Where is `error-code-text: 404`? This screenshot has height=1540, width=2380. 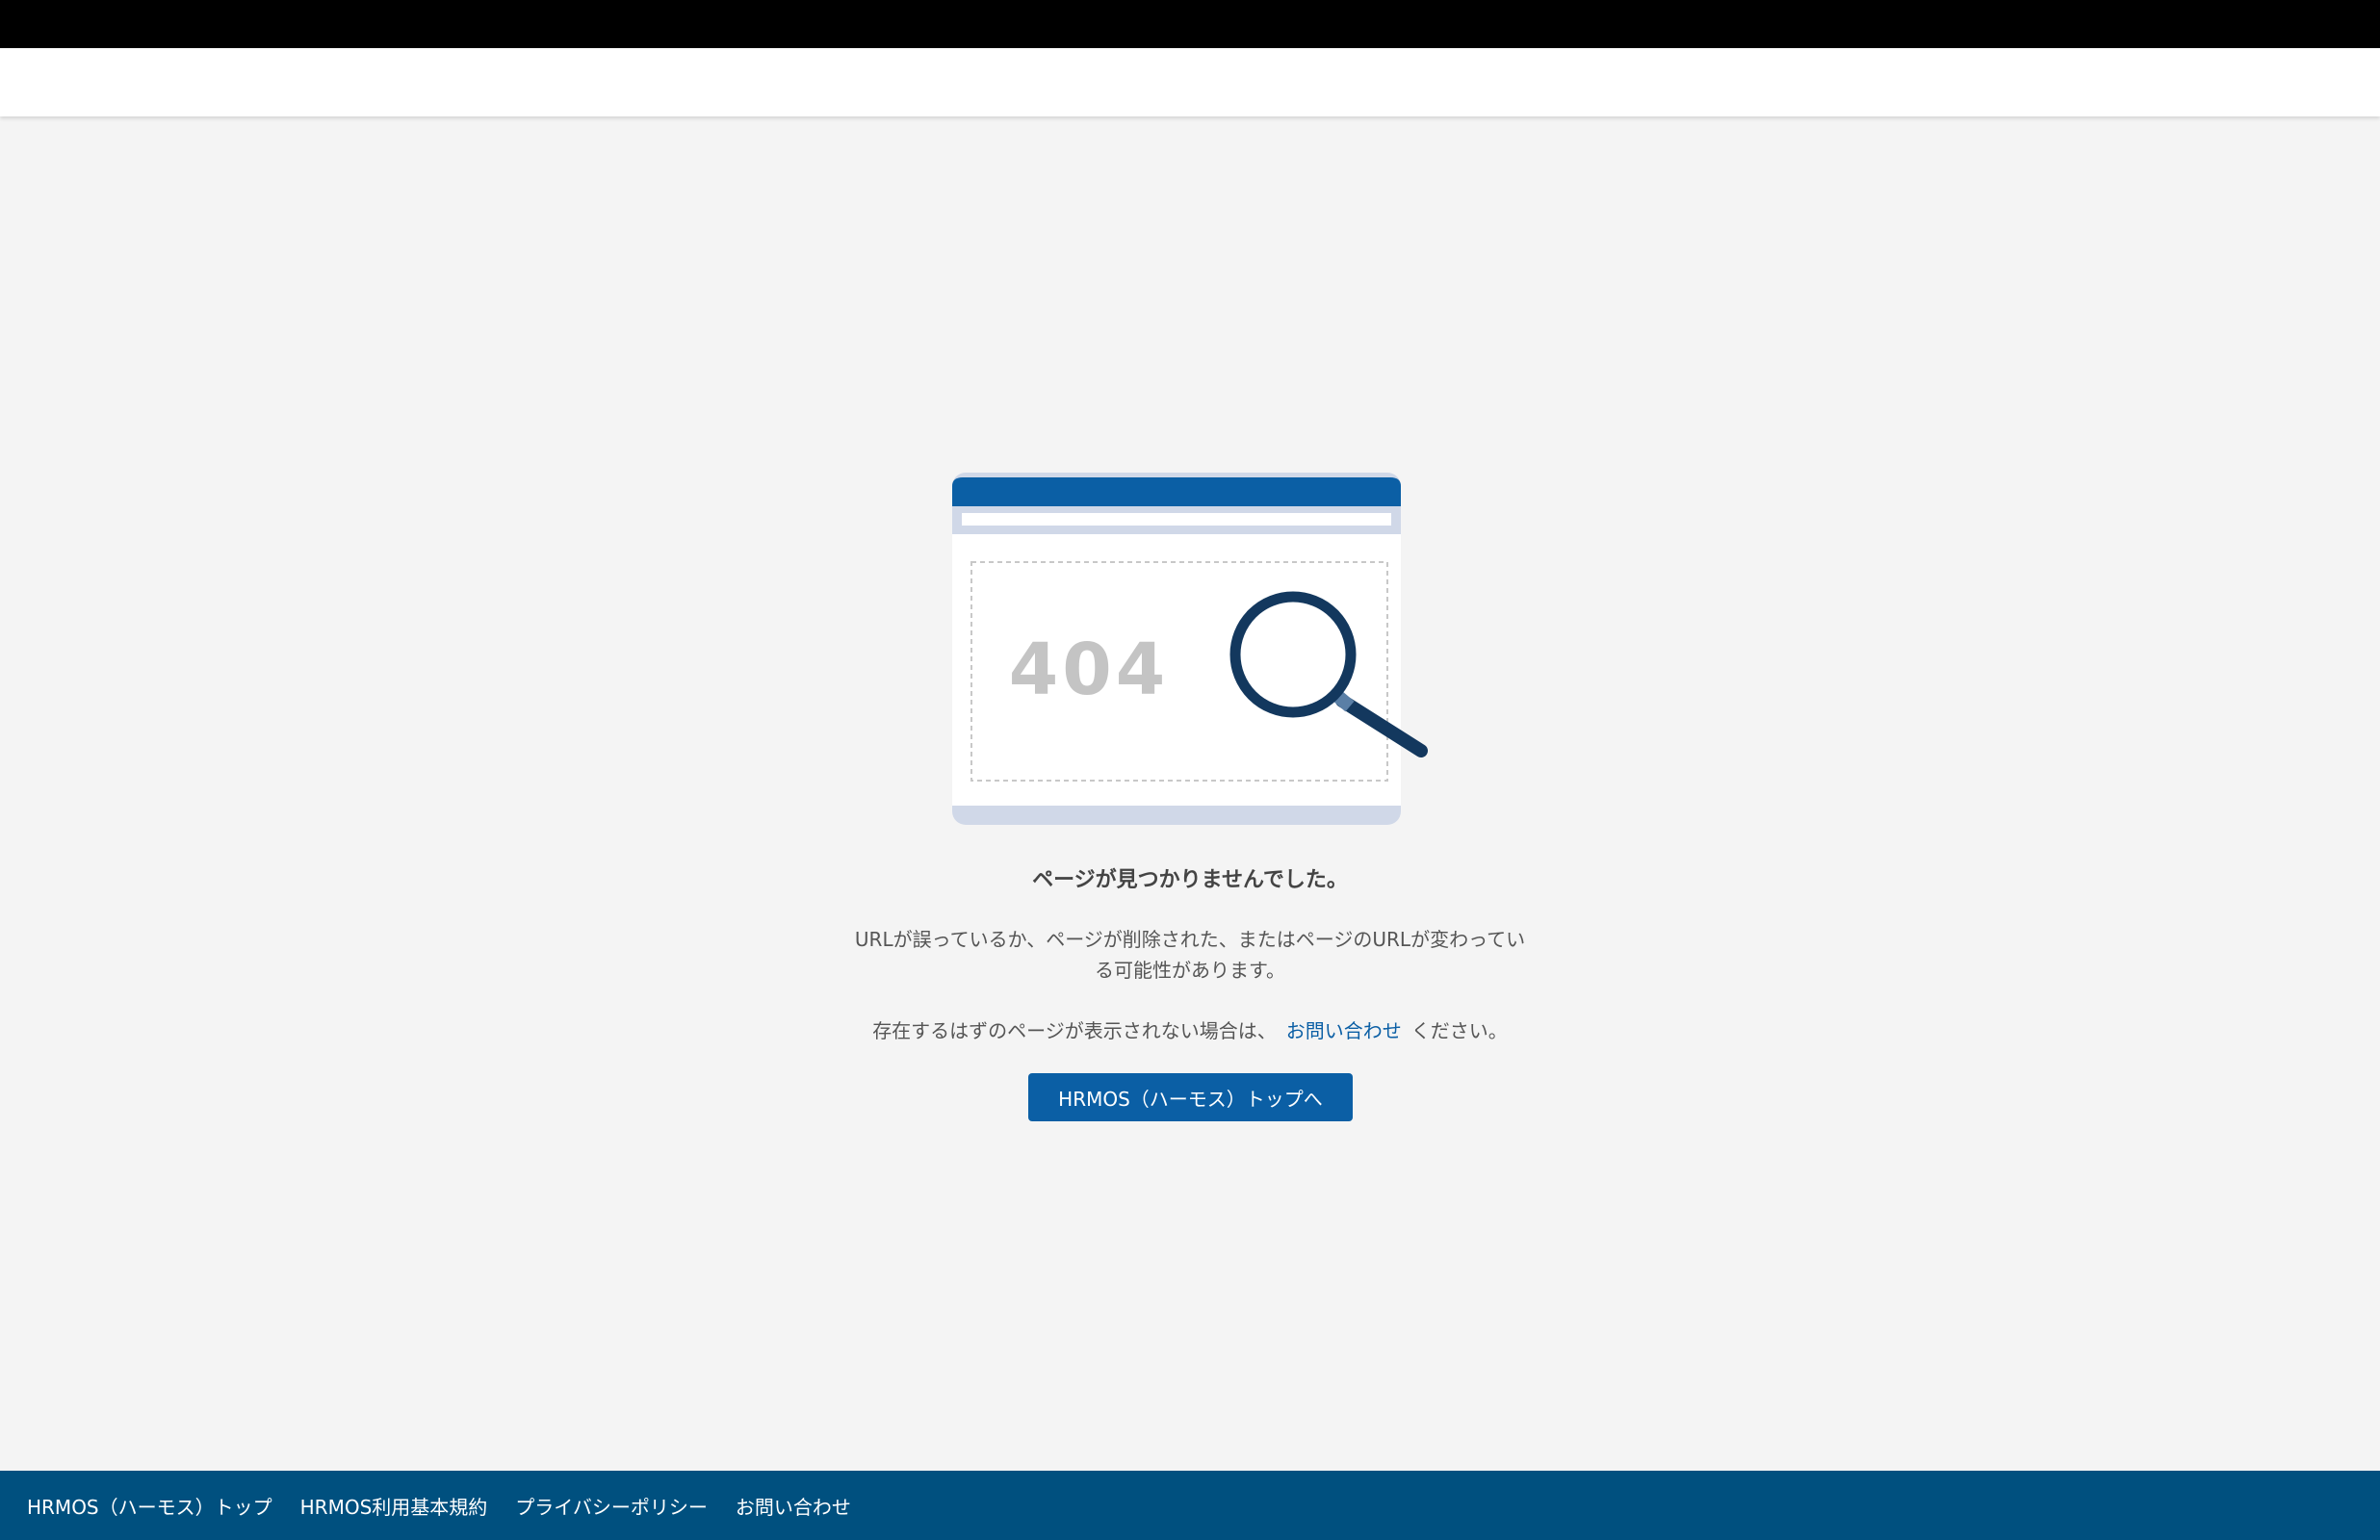 error-code-text: 404 is located at coordinates (1089, 670).